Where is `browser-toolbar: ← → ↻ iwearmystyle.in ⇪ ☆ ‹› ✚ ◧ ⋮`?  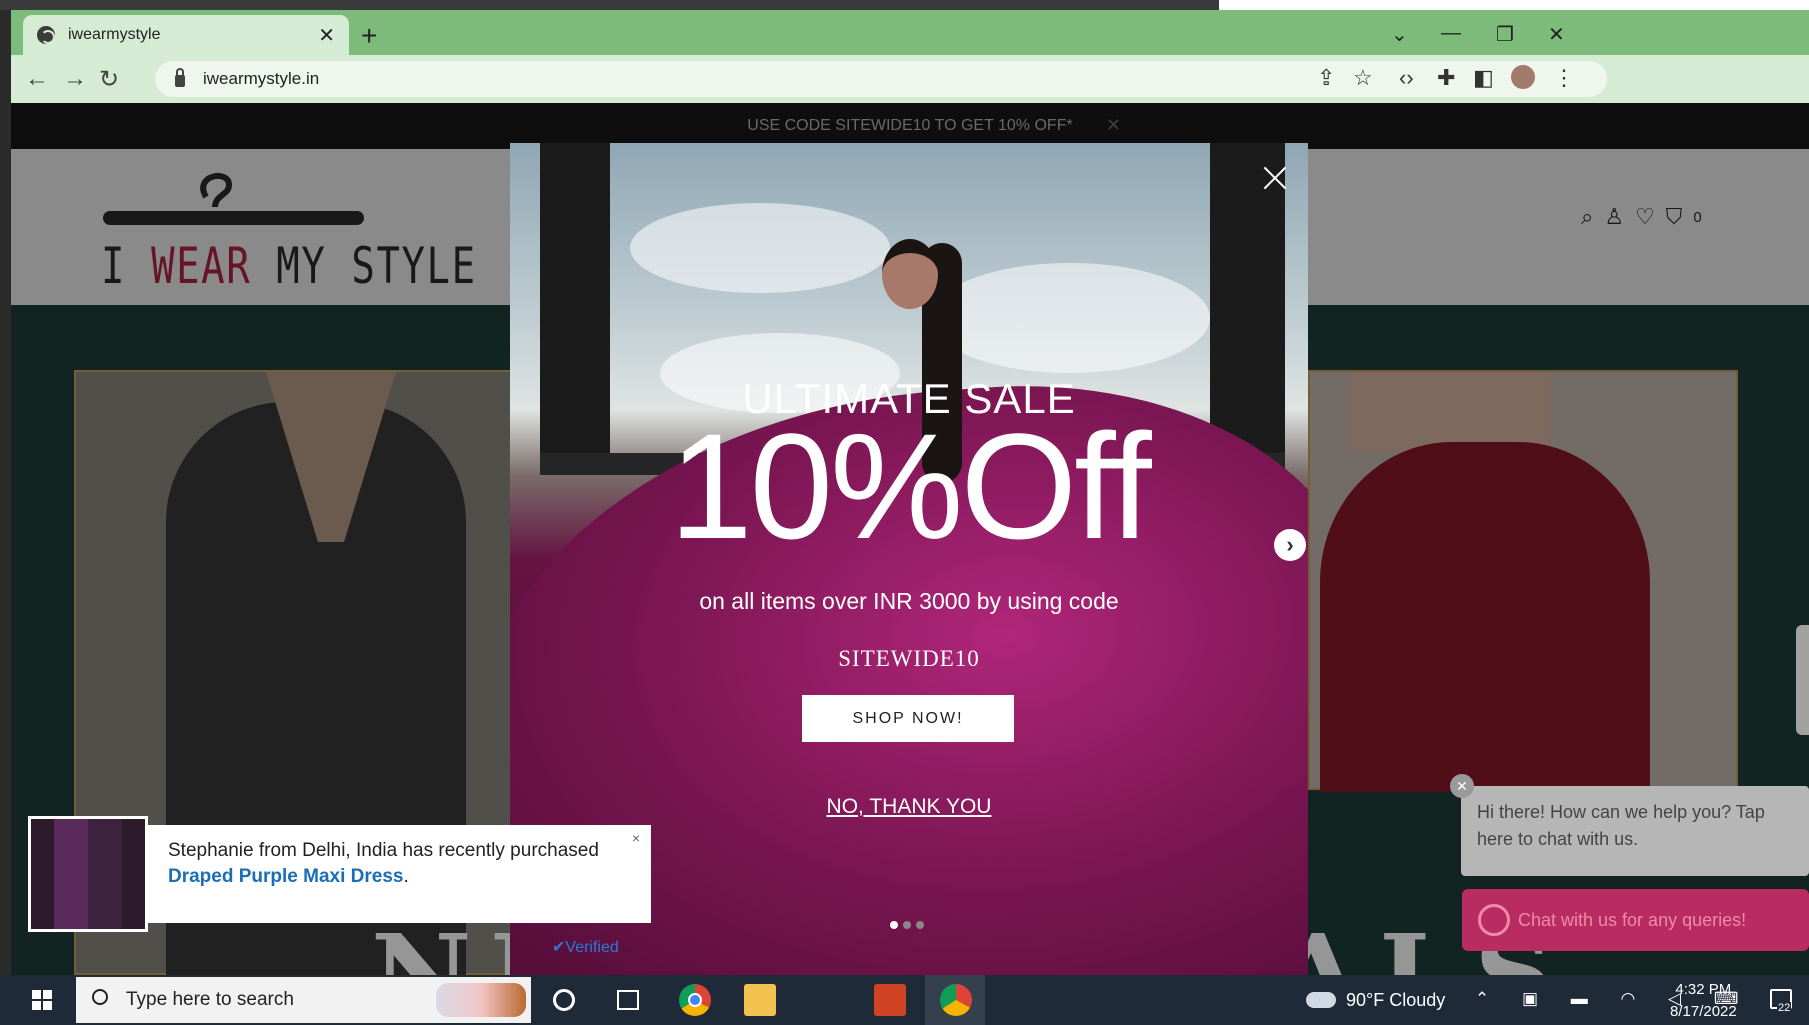 browser-toolbar: ← → ↻ iwearmystyle.in ⇪ ☆ ‹› ✚ ◧ ⋮ is located at coordinates (910, 79).